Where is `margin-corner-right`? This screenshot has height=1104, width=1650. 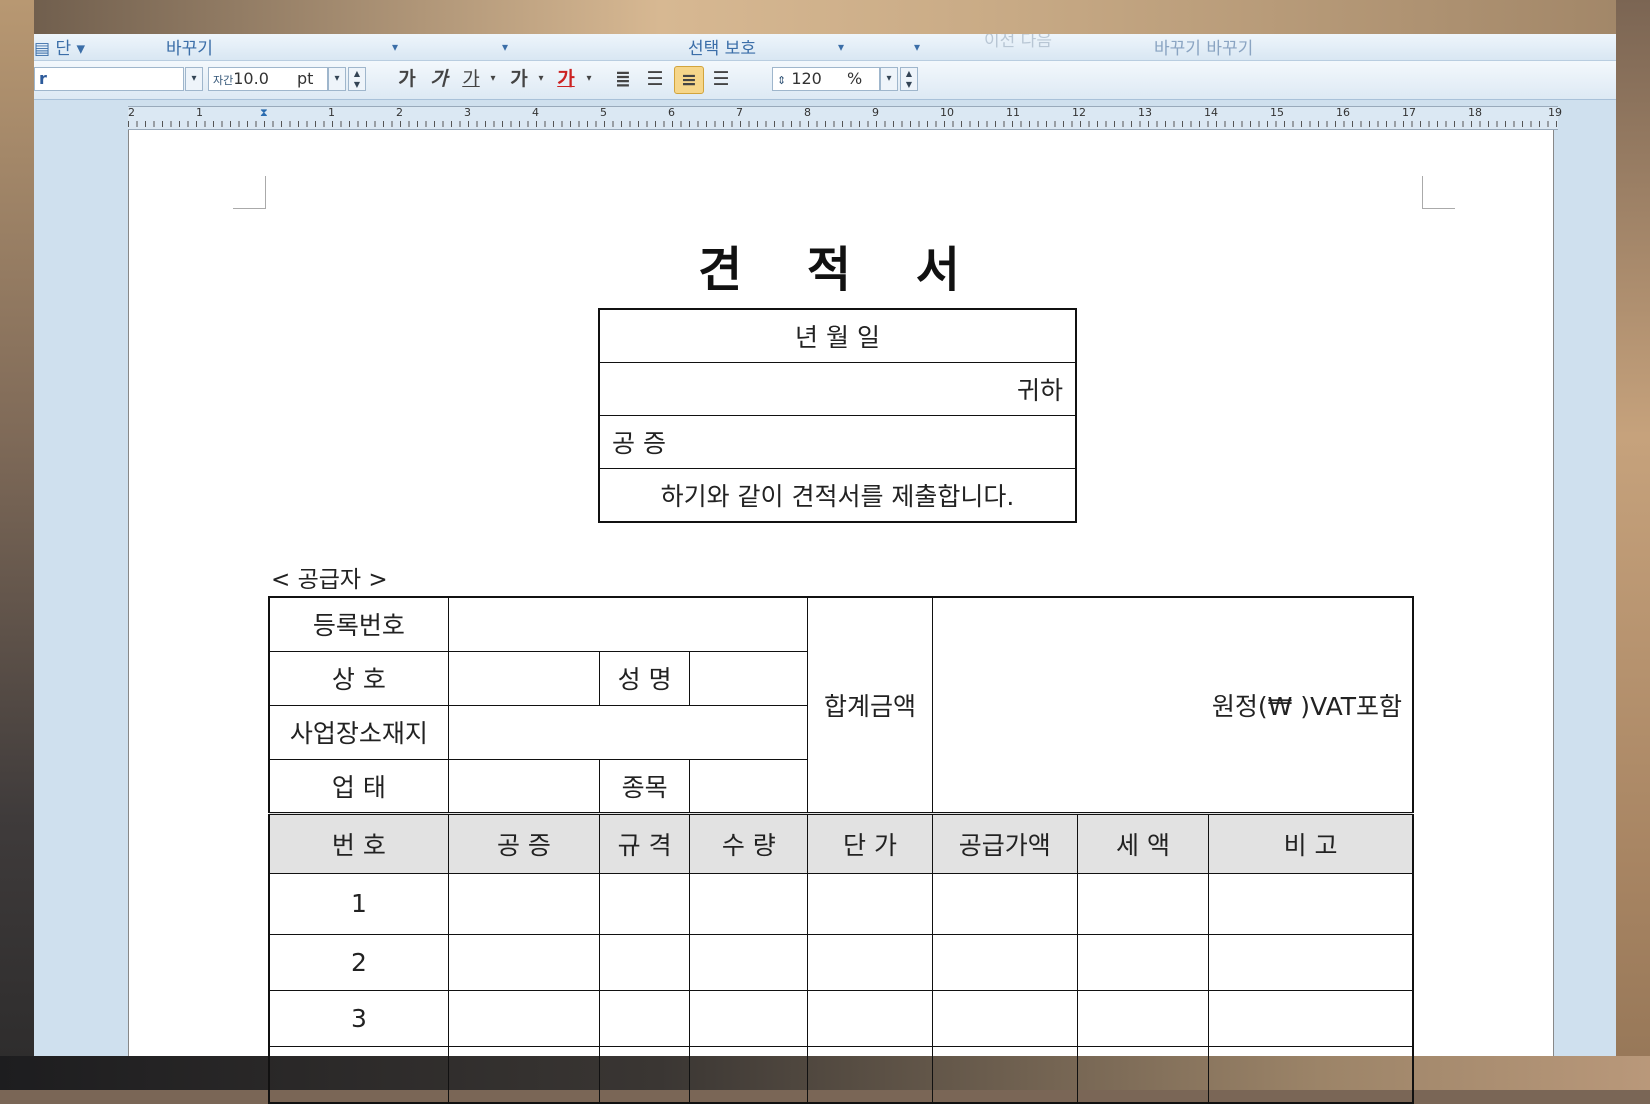 margin-corner-right is located at coordinates (1438, 192).